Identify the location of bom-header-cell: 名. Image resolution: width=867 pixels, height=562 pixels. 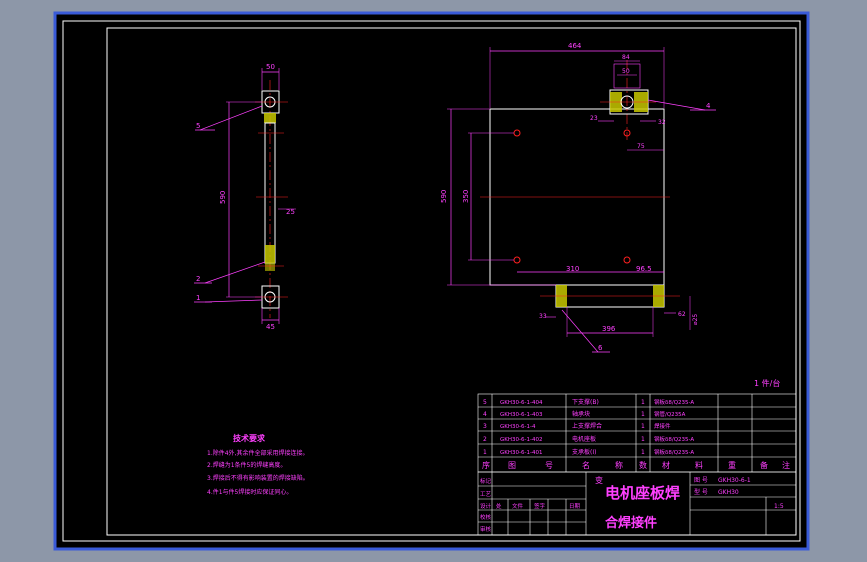
(586, 465).